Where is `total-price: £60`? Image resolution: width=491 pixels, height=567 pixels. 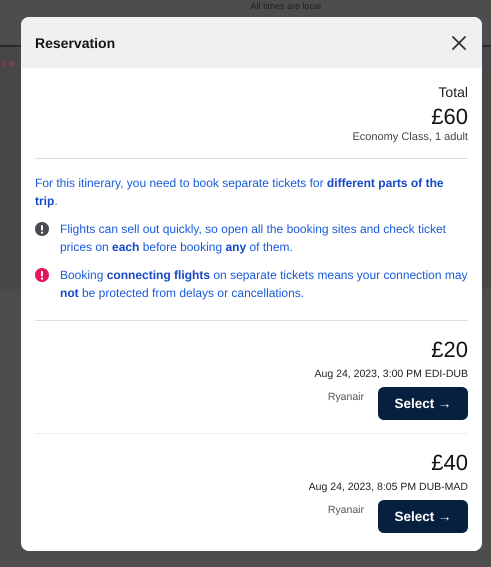
total-price: £60 is located at coordinates (449, 117).